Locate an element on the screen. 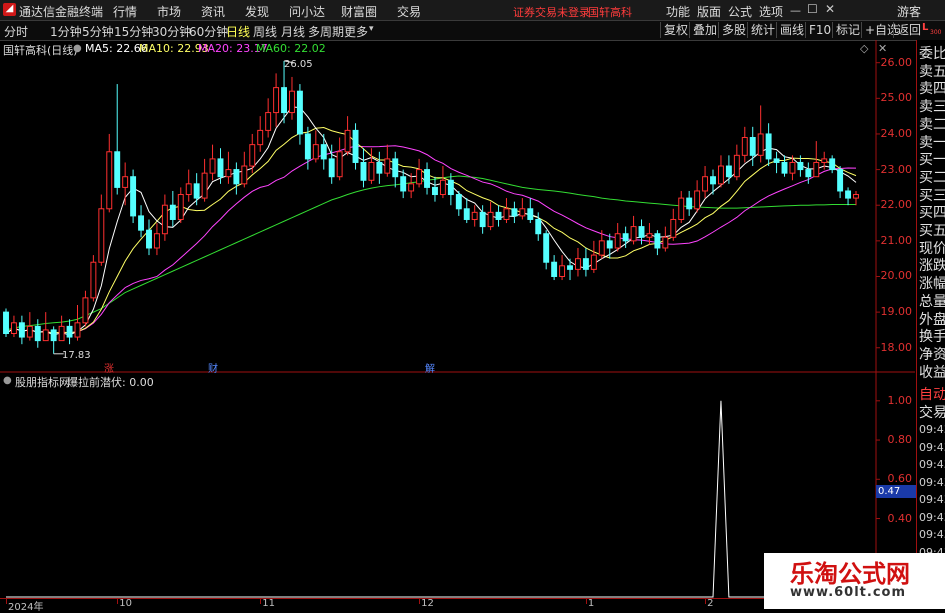 The width and height of the screenshot is (945, 613). login-status: 证券交易未登录 is located at coordinates (551, 12).